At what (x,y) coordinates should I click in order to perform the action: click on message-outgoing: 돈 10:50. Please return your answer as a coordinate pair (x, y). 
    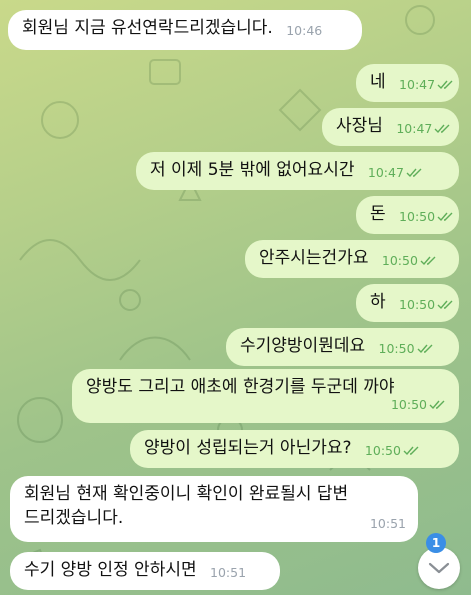
    Looking at the image, I should click on (407, 215).